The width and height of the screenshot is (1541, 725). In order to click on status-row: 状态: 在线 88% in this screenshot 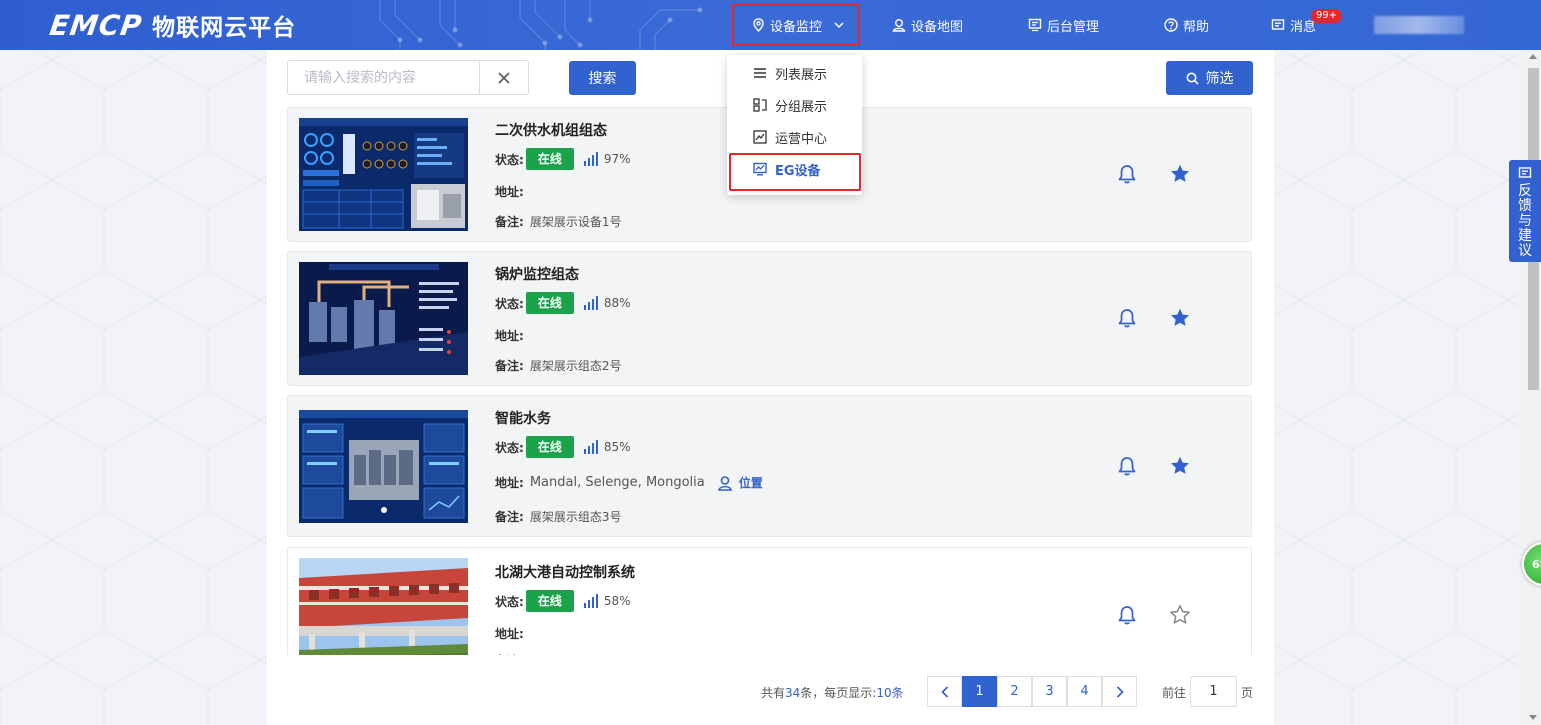, I will do `click(562, 303)`.